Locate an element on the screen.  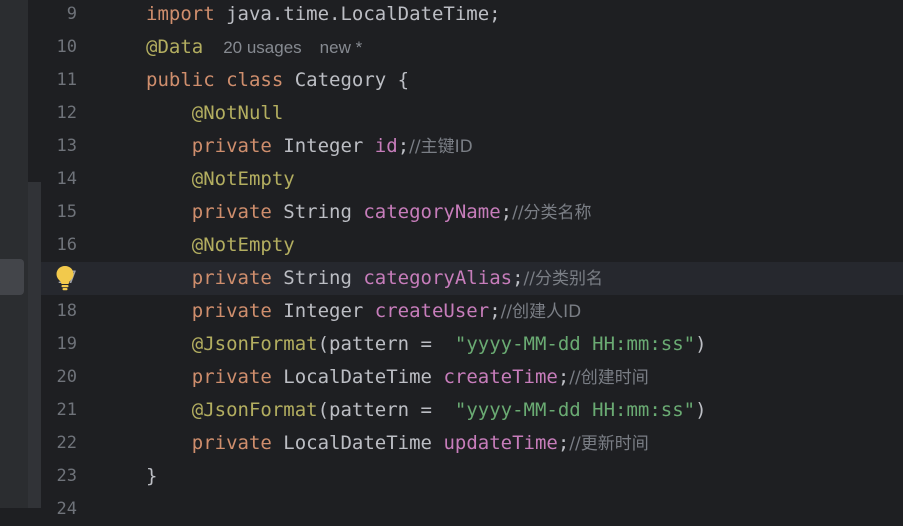
keyword: import is located at coordinates (180, 14).